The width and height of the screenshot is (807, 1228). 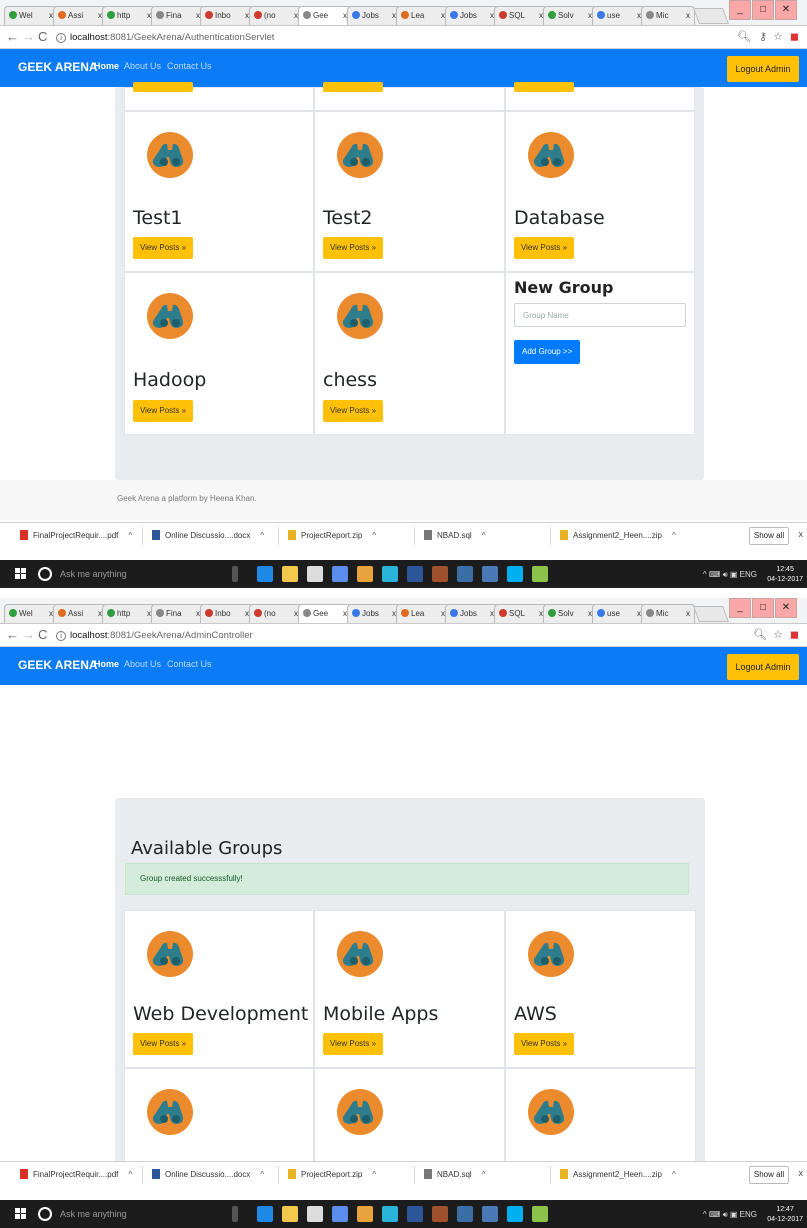 What do you see at coordinates (600, 315) in the screenshot?
I see `group-name-input` at bounding box center [600, 315].